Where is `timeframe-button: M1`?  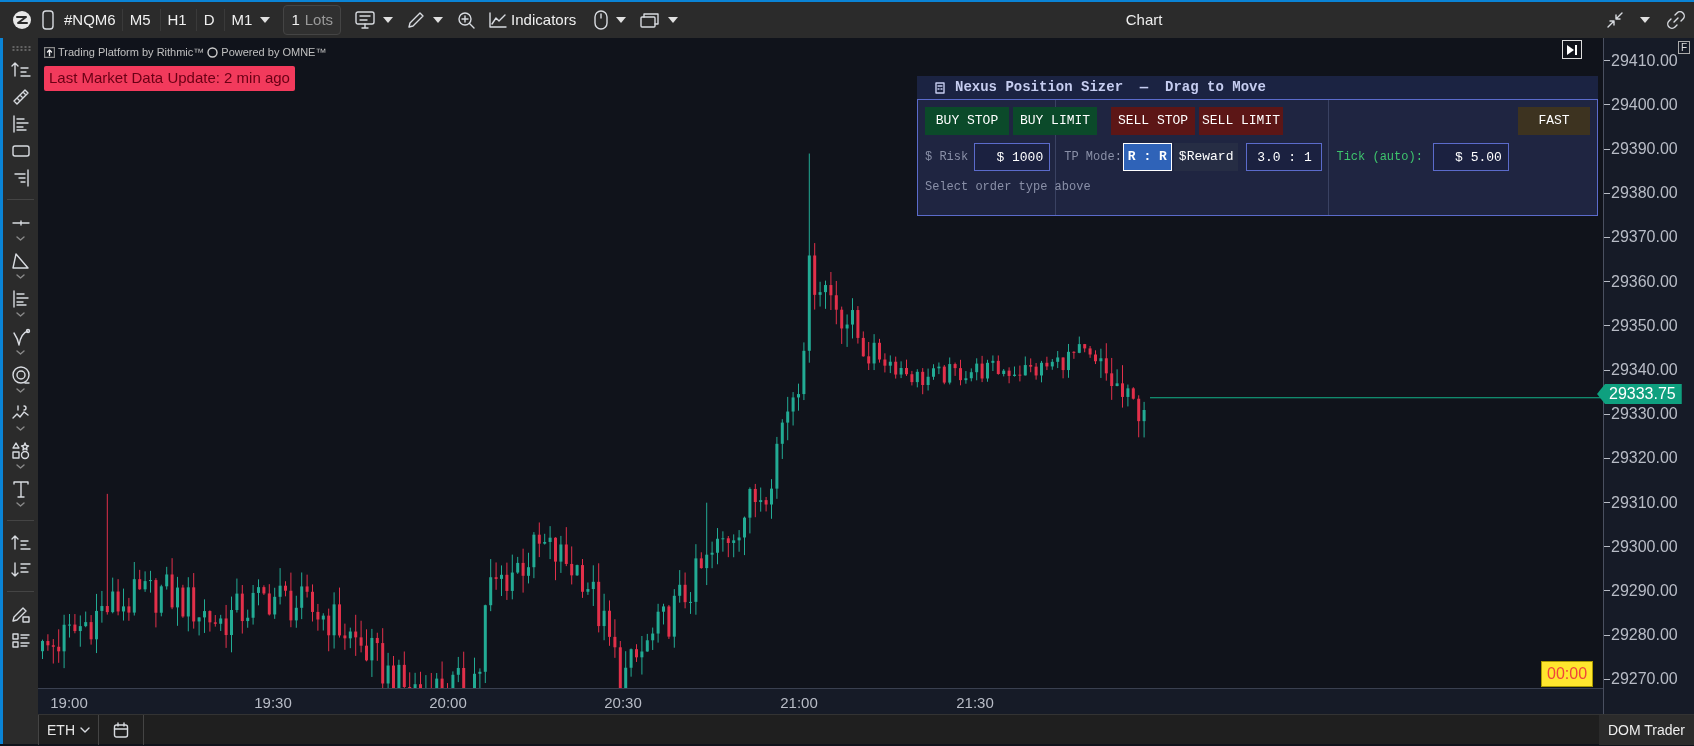
timeframe-button: M1 is located at coordinates (250, 20).